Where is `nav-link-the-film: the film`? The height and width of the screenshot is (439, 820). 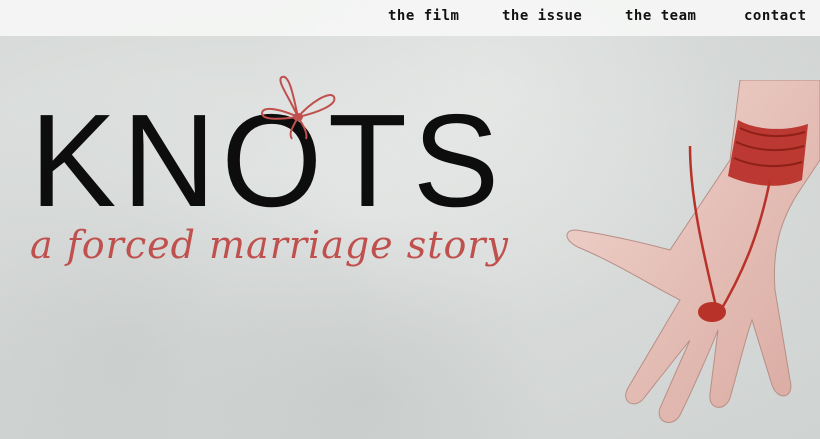
nav-link-the-film: the film is located at coordinates (423, 16).